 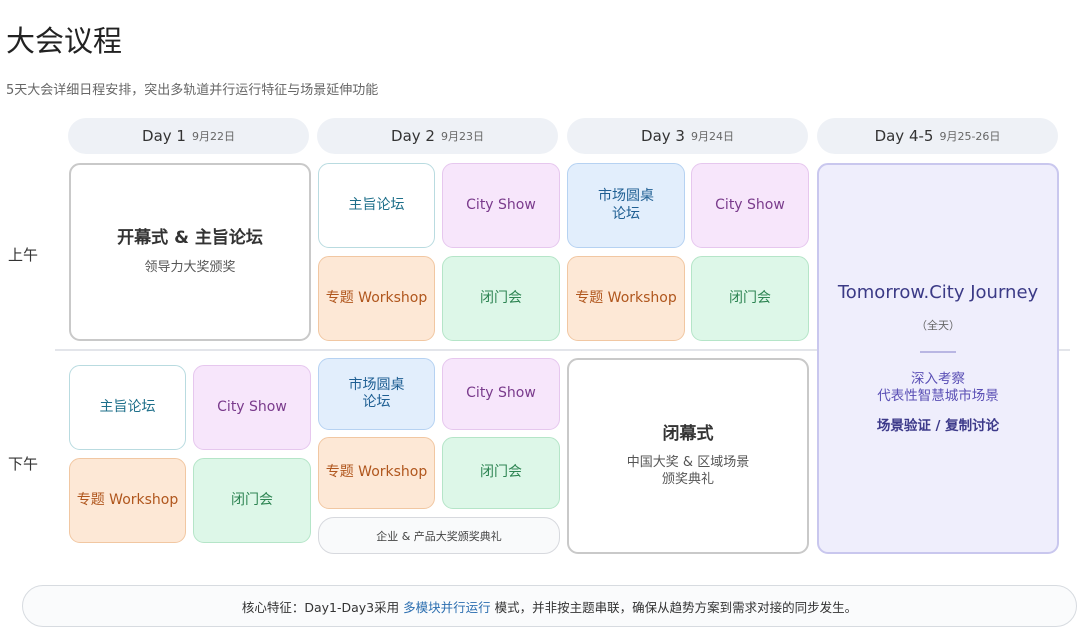 I want to click on footer-highlight: 多模块并行运行, so click(x=447, y=607).